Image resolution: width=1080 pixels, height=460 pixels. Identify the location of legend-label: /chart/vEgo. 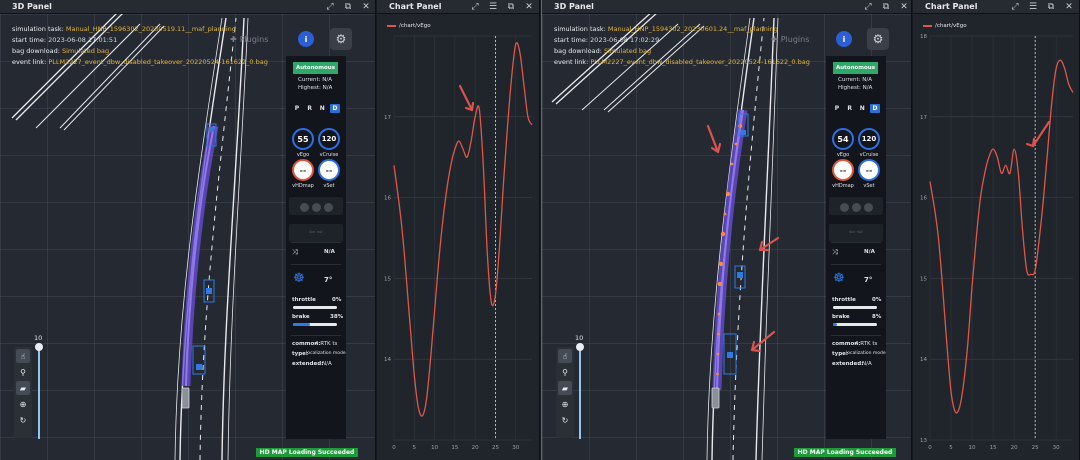
(415, 26).